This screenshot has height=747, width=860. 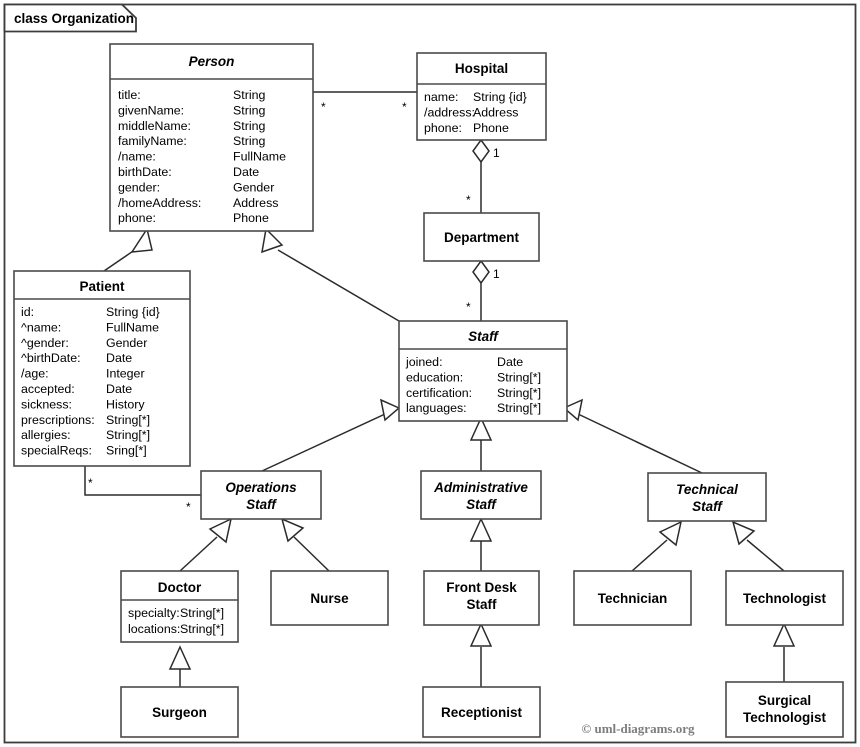 What do you see at coordinates (180, 657) in the screenshot?
I see `generalization-arrowhead-surgeon` at bounding box center [180, 657].